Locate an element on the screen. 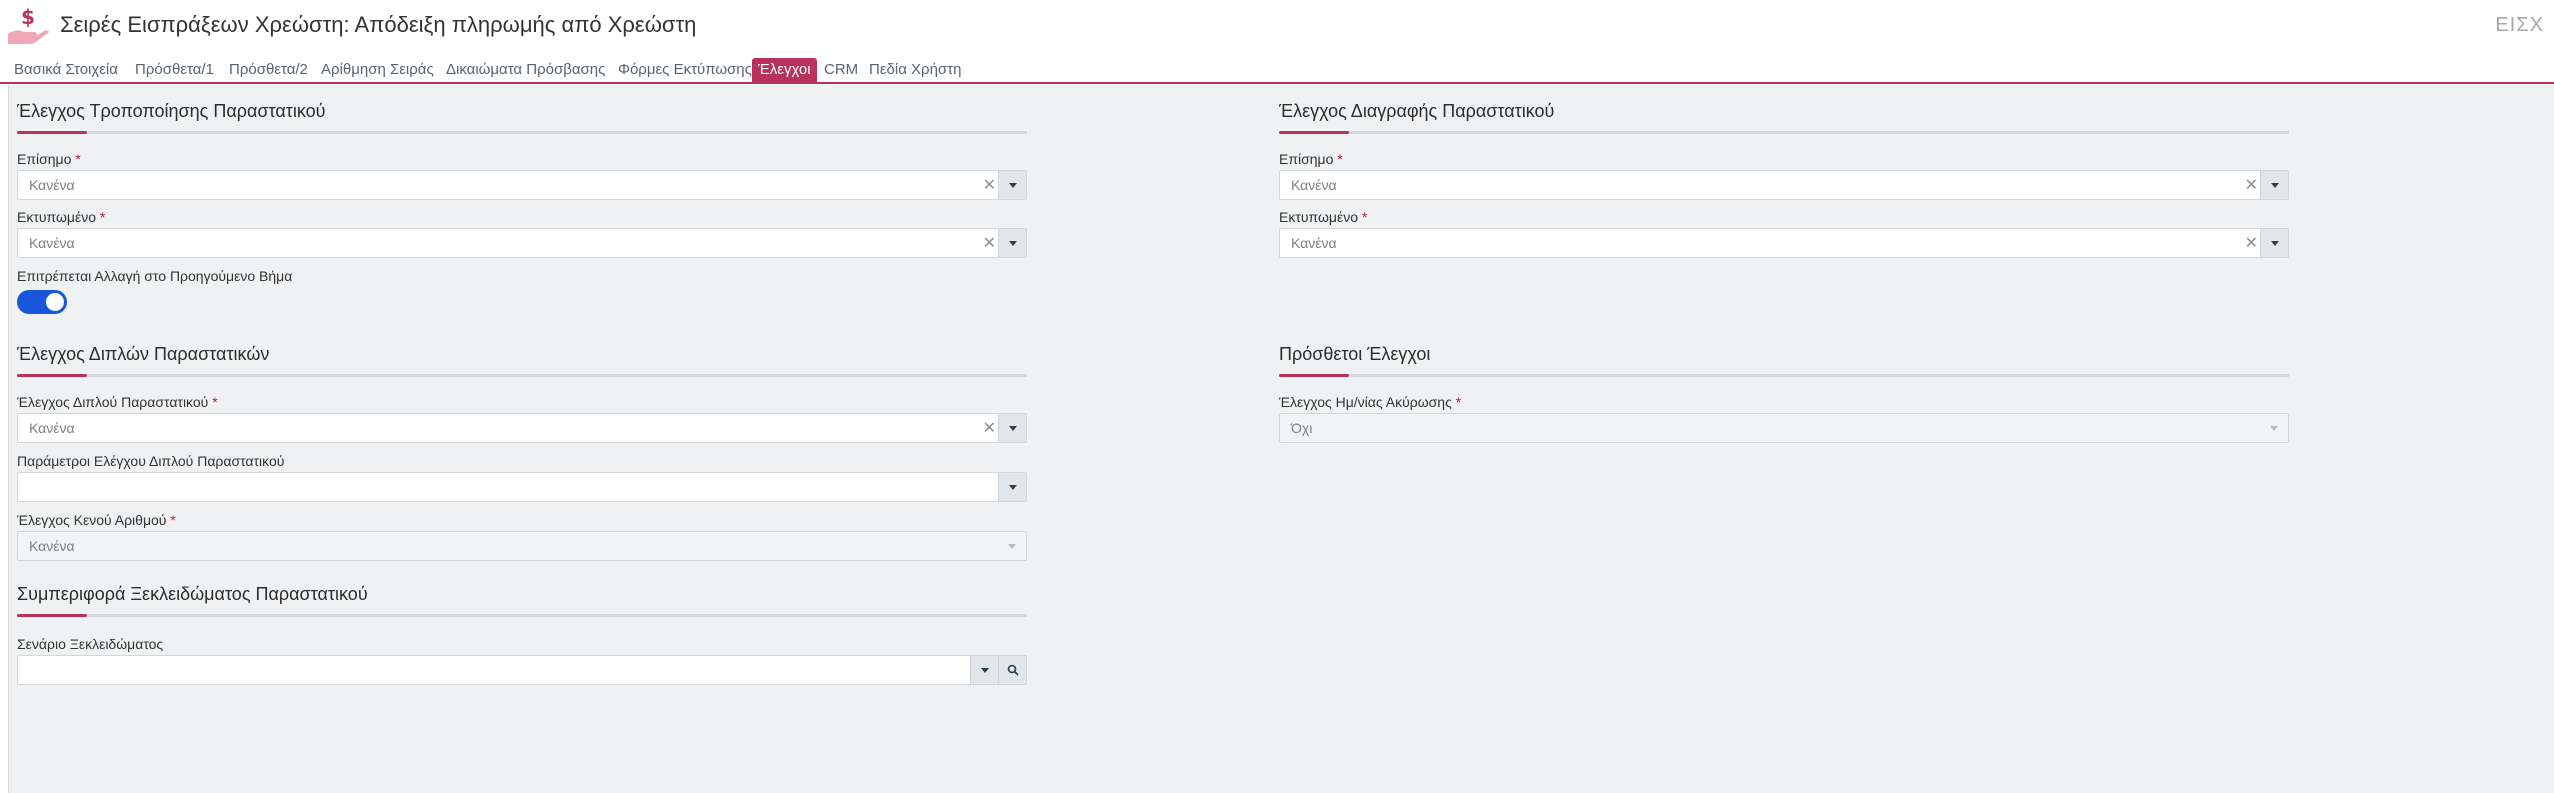 The height and width of the screenshot is (793, 2554). tab-basic-info: Βασικά Στοιχεία is located at coordinates (66, 70).